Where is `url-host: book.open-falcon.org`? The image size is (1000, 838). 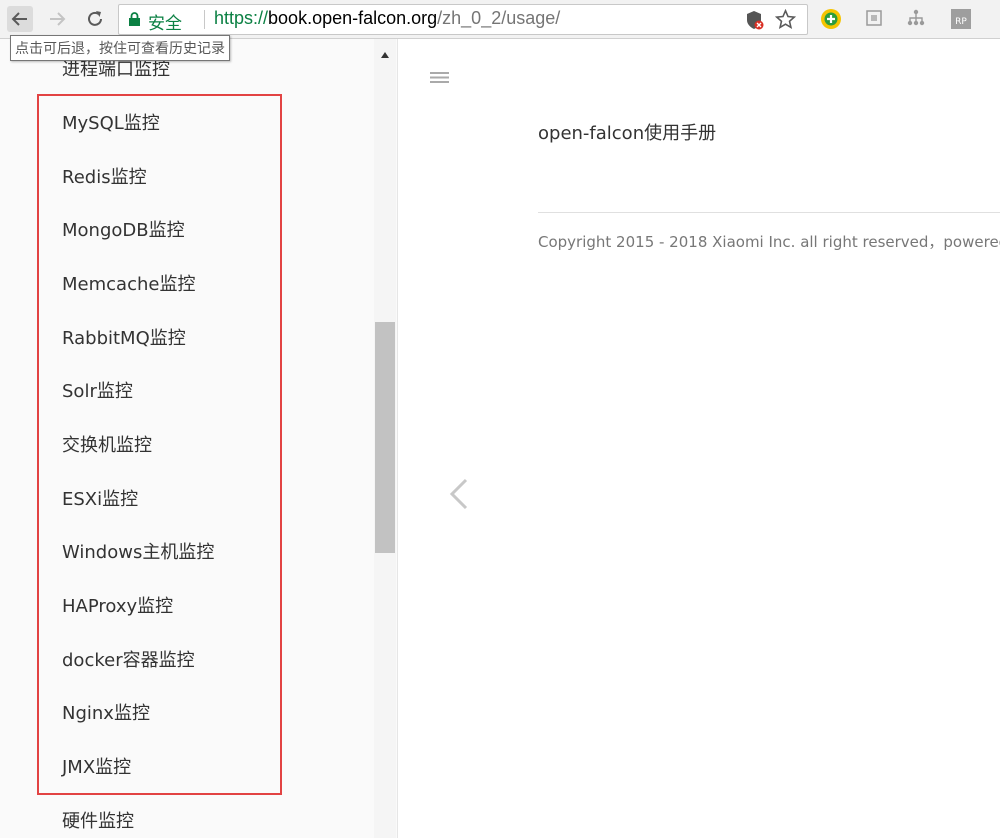
url-host: book.open-falcon.org is located at coordinates (353, 18).